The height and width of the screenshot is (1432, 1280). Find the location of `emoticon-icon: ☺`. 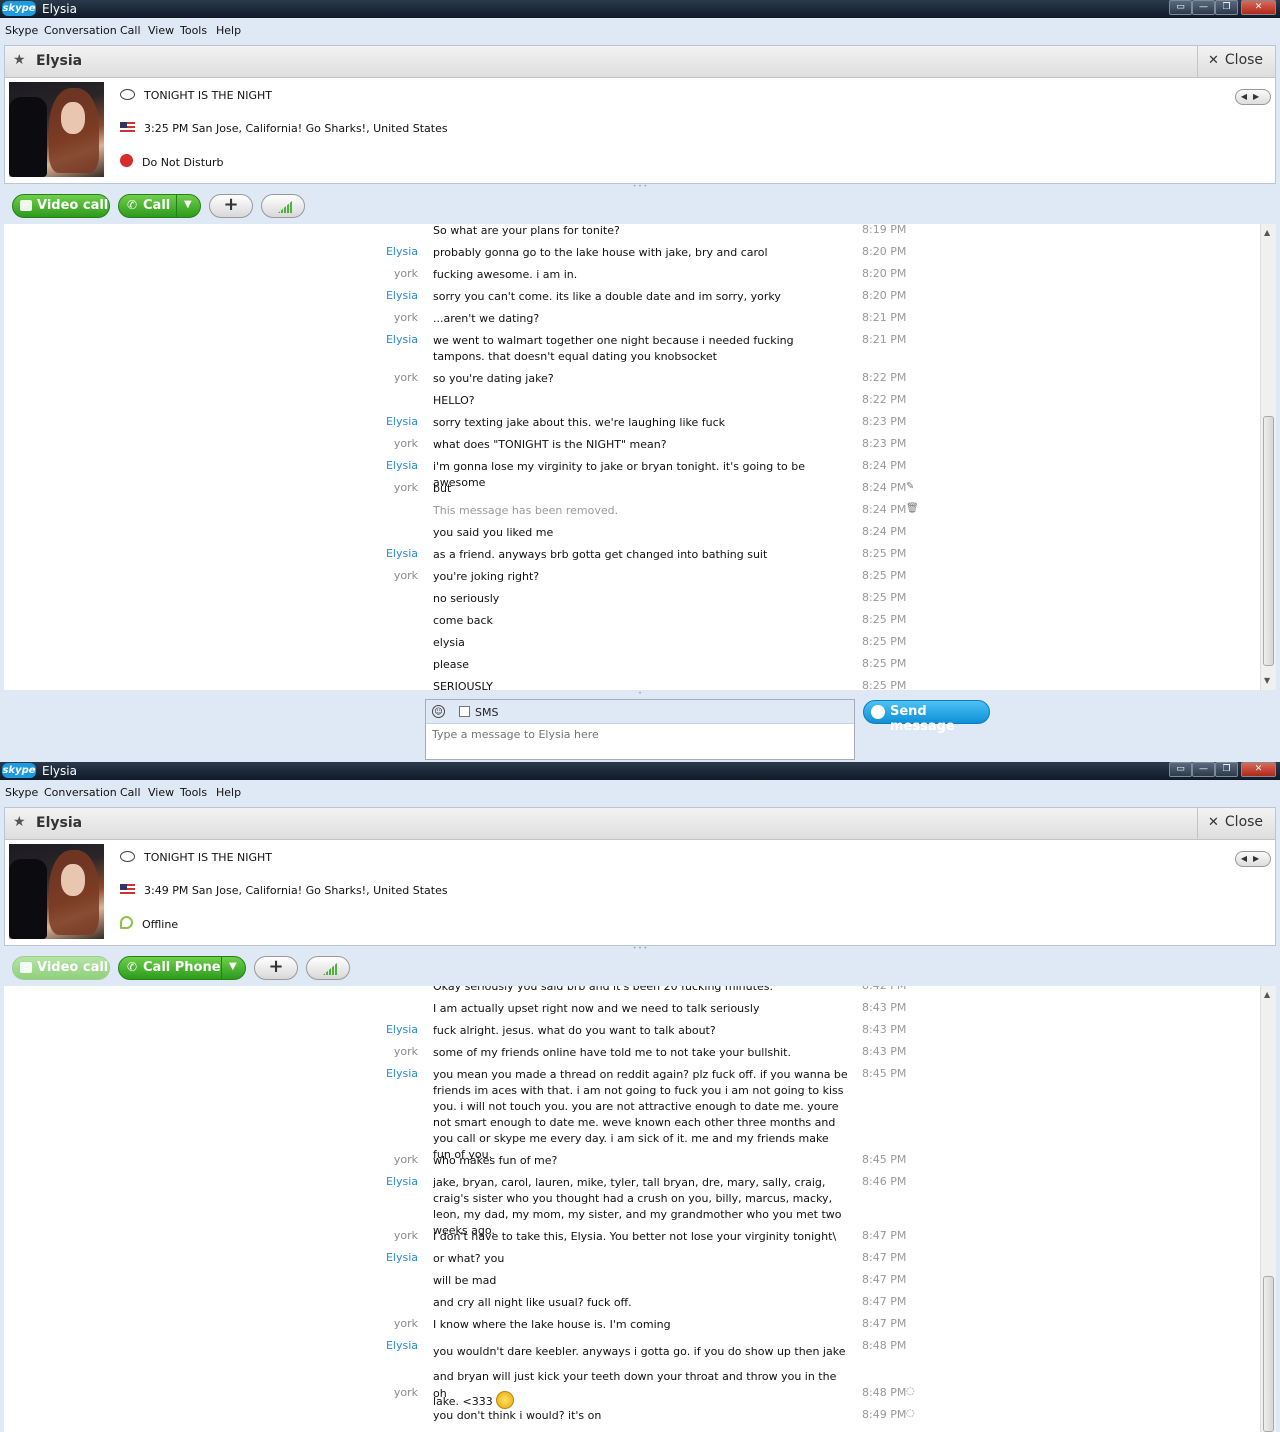

emoticon-icon: ☺ is located at coordinates (438, 711).